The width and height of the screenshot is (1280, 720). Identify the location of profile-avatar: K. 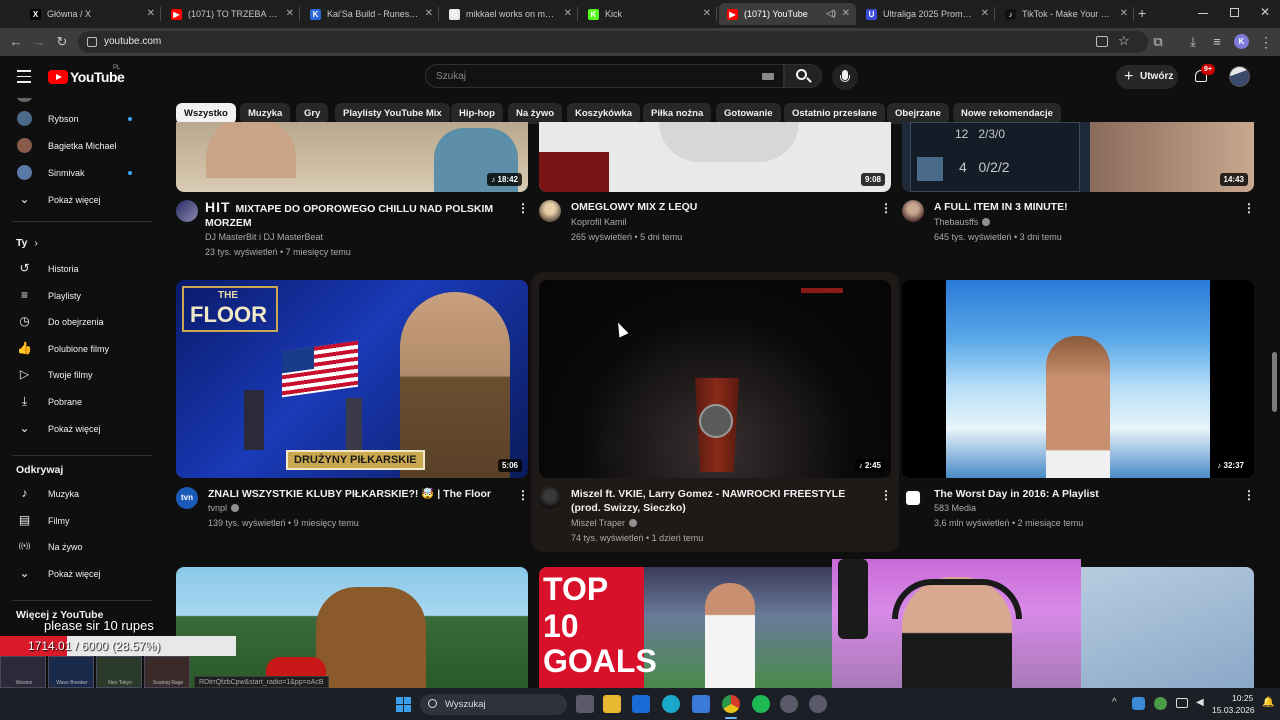
(1241, 41).